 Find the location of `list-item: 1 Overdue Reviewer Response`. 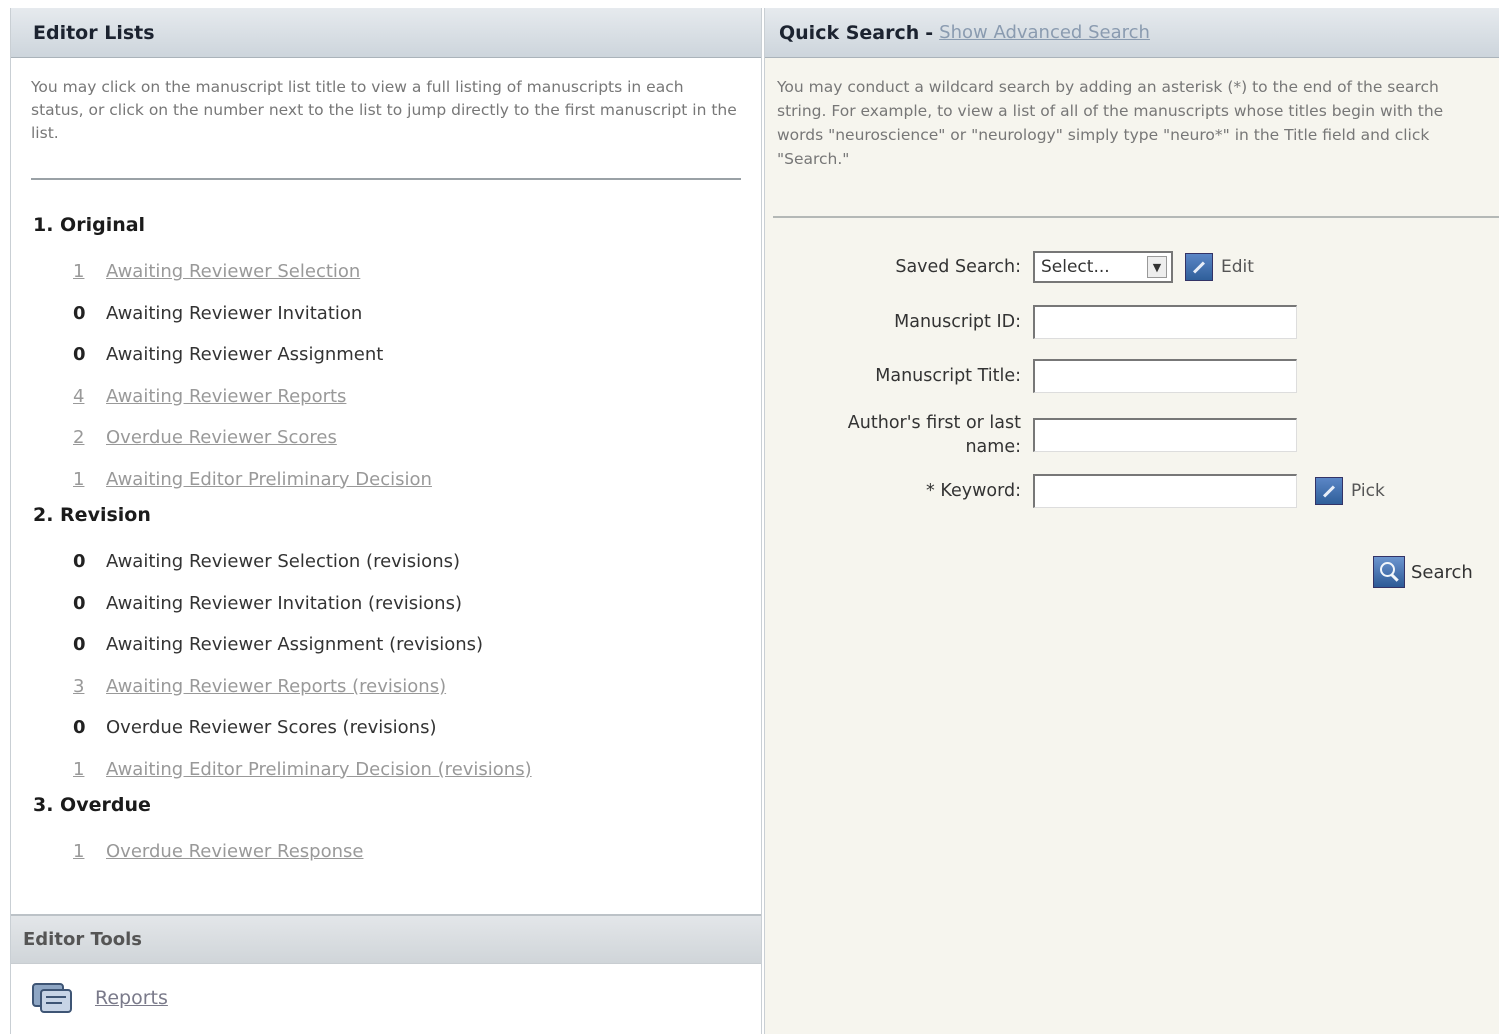

list-item: 1 Overdue Reviewer Response is located at coordinates (397, 852).